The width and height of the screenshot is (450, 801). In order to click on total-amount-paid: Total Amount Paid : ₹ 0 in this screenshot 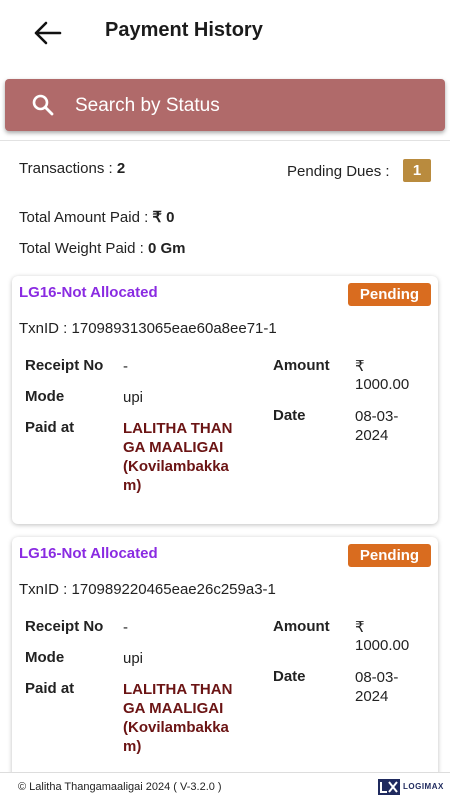, I will do `click(96, 217)`.